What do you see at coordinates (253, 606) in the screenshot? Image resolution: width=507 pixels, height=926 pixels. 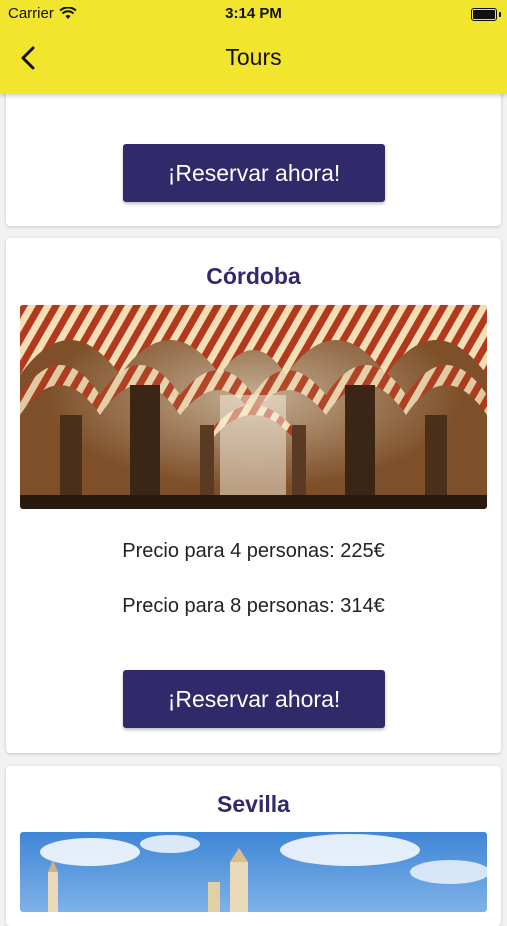 I see `price-8-persons: Precio para 8 personas: 314€` at bounding box center [253, 606].